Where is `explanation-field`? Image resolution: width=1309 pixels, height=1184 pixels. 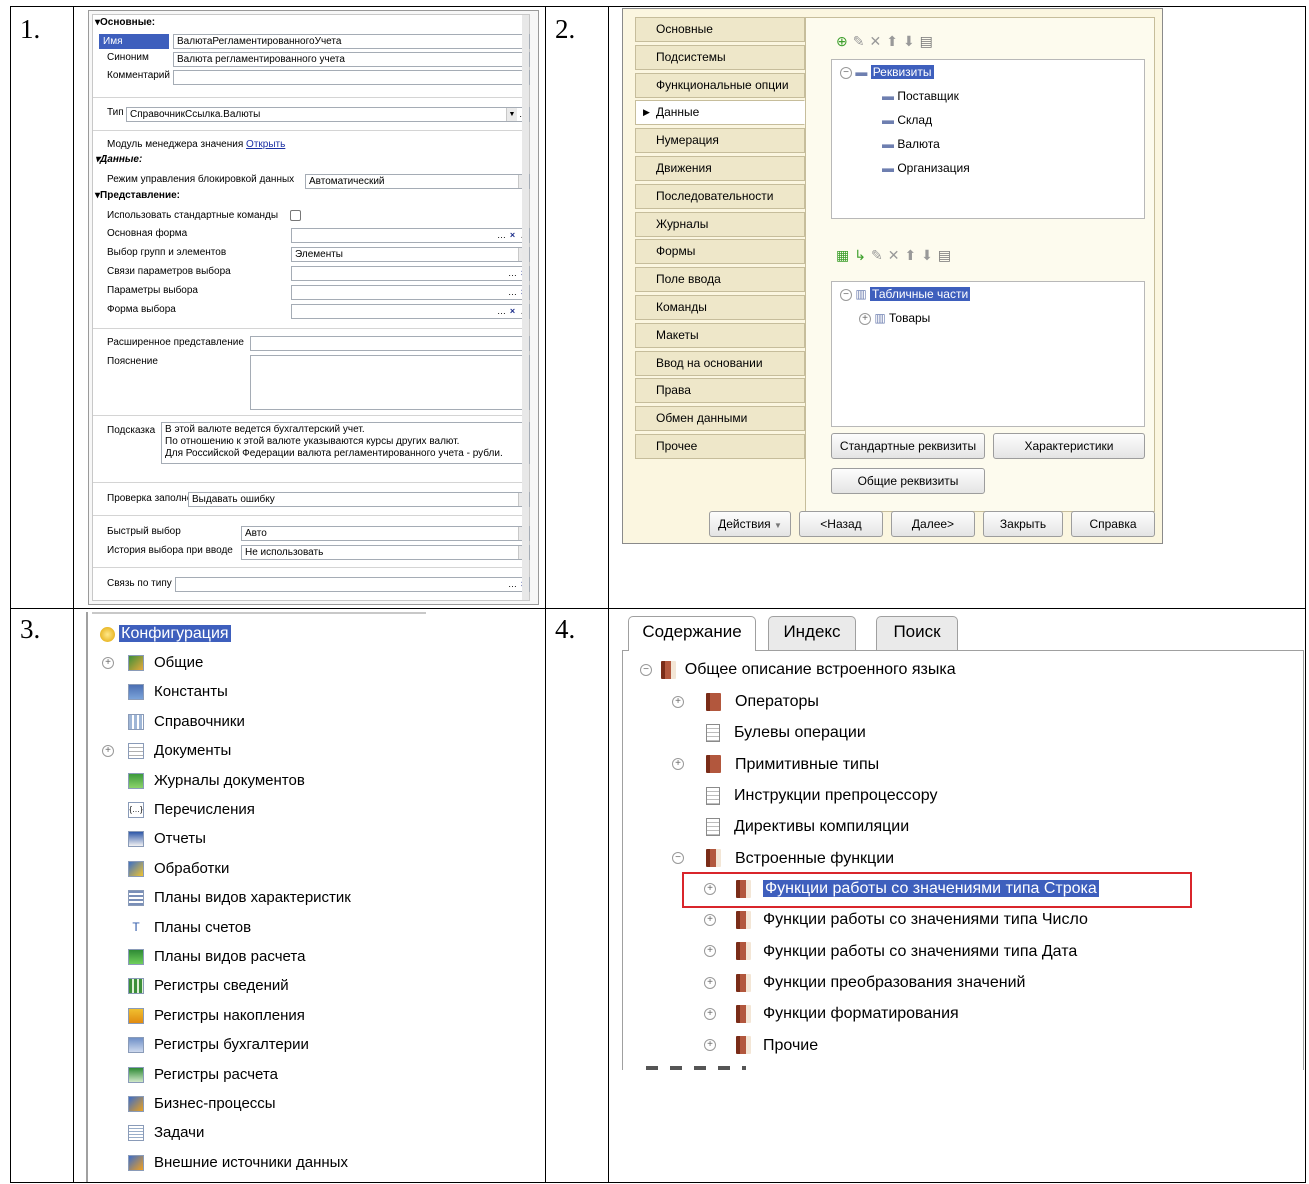 explanation-field is located at coordinates (390, 382).